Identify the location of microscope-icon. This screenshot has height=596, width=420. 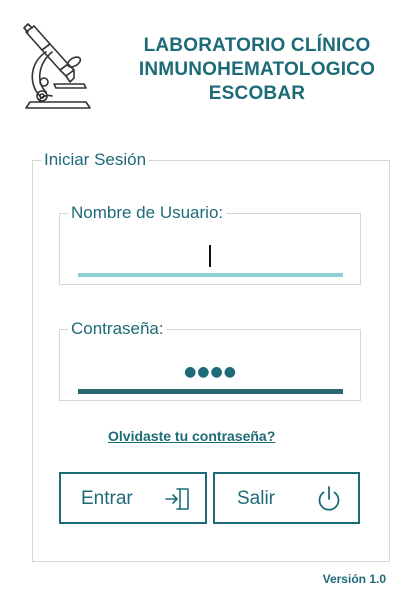
(57, 66).